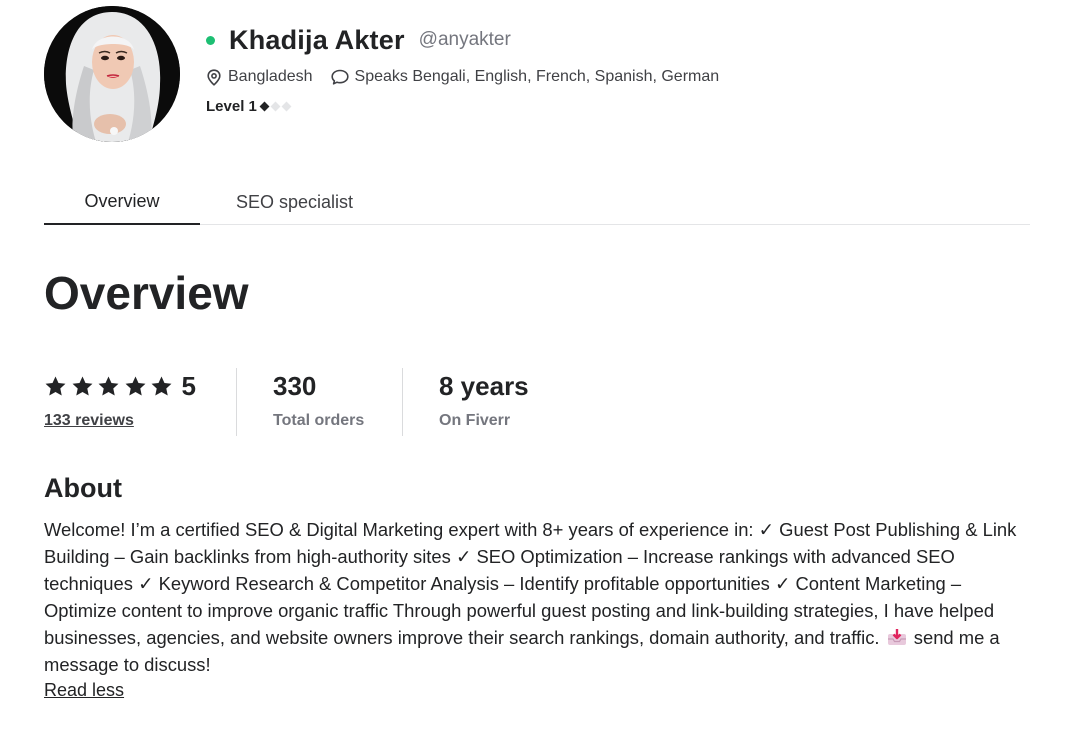 The image size is (1088, 735). What do you see at coordinates (84, 690) in the screenshot?
I see `read-less-link: Read less` at bounding box center [84, 690].